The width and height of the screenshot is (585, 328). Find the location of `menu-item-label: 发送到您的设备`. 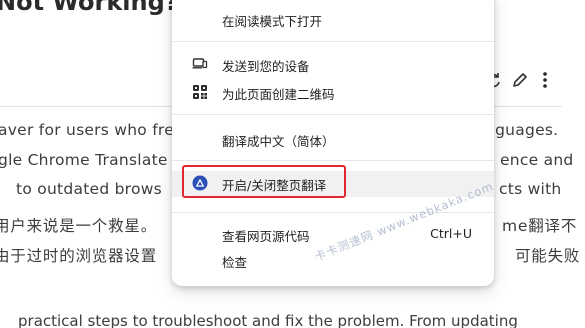

menu-item-label: 发送到您的设备 is located at coordinates (266, 66).